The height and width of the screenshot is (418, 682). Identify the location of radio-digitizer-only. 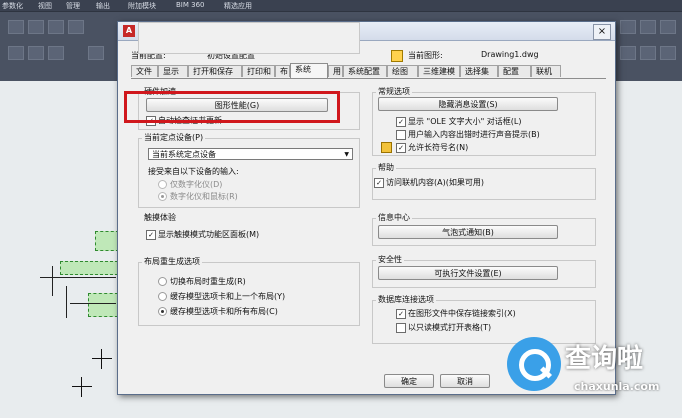
(162, 184).